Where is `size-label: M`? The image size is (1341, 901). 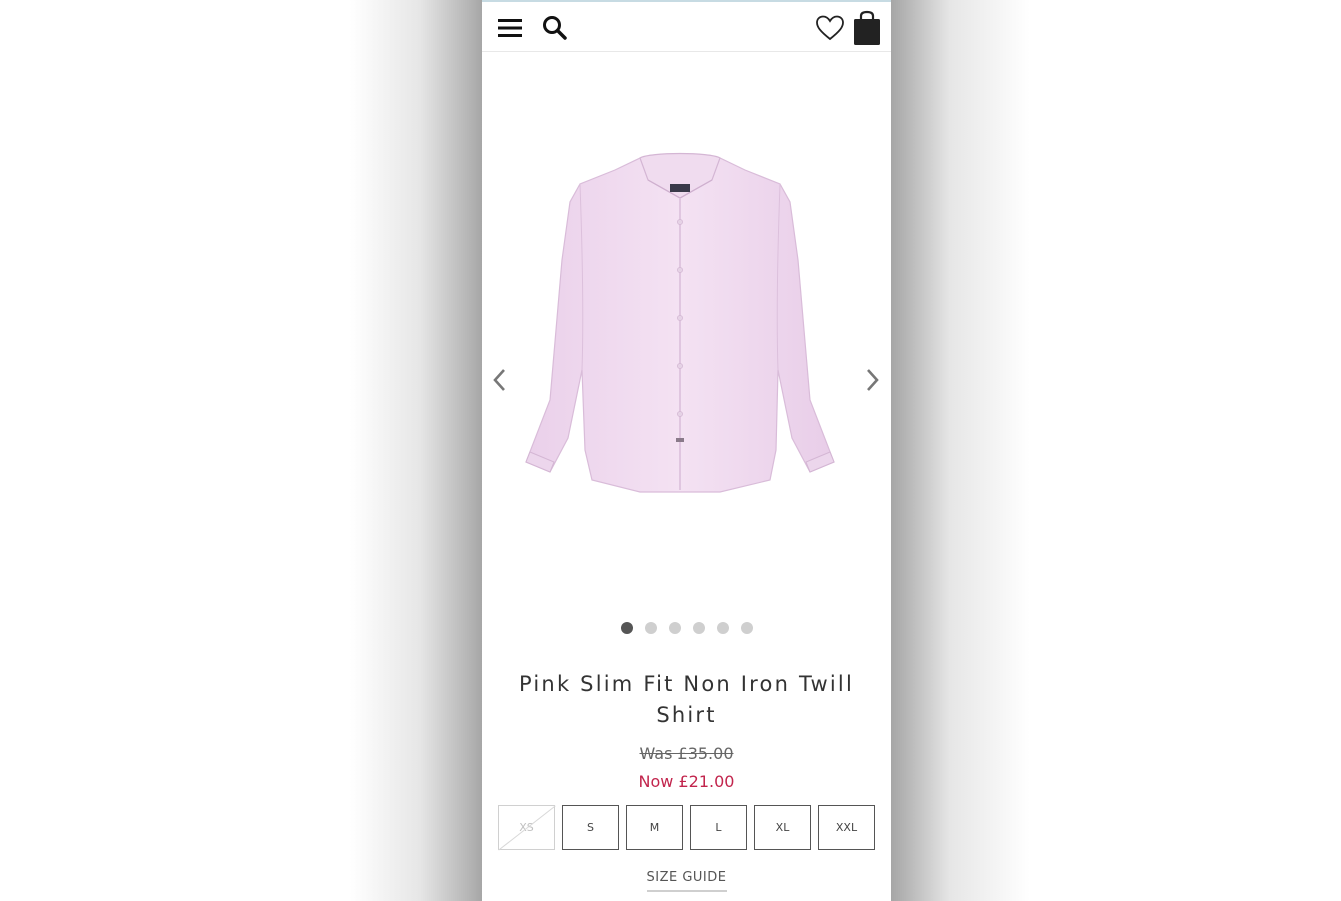
size-label: M is located at coordinates (654, 827).